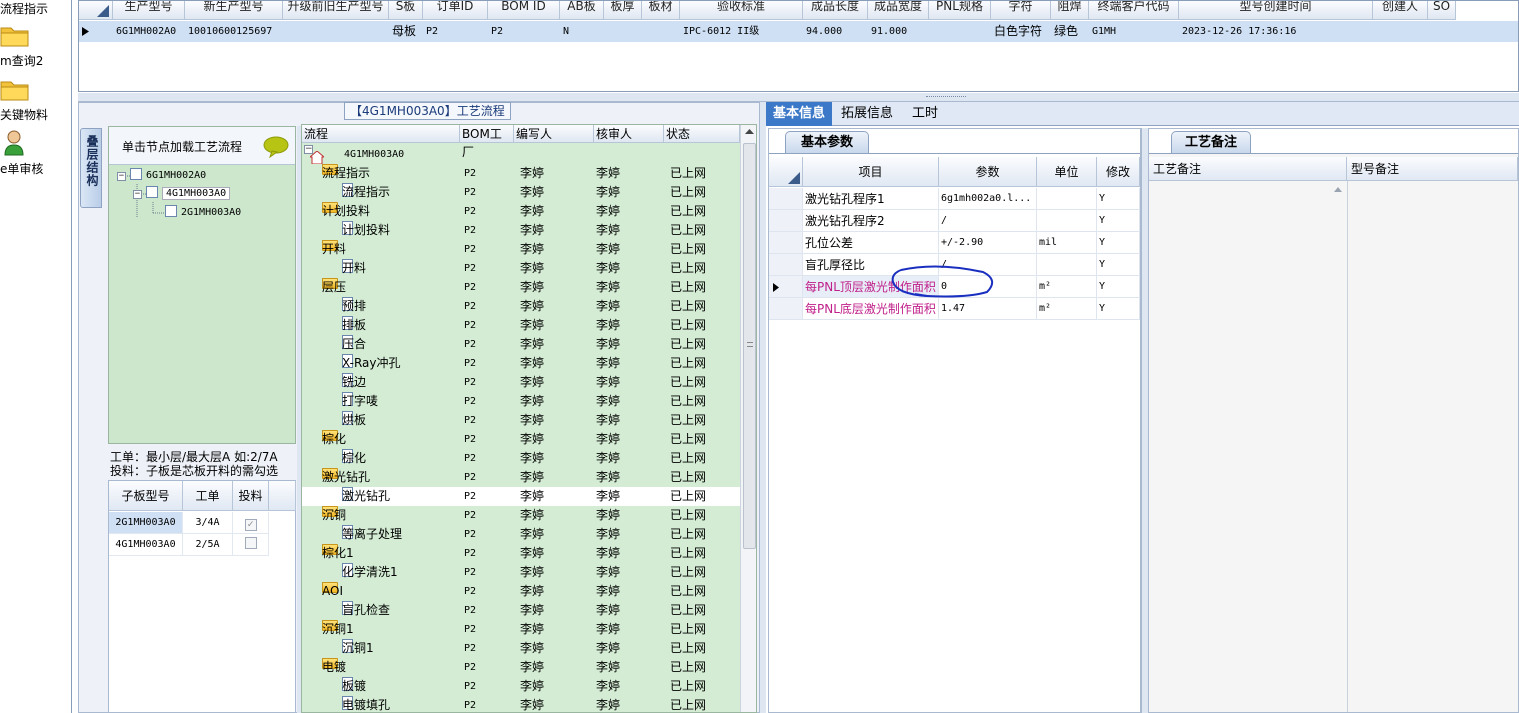 This screenshot has height=713, width=1519. I want to click on cell-legend: 白色字符, so click(1021, 31).